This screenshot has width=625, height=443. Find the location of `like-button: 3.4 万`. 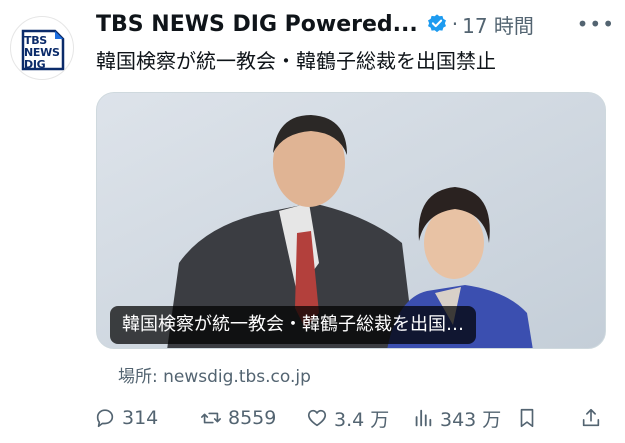

like-button: 3.4 万 is located at coordinates (347, 418).